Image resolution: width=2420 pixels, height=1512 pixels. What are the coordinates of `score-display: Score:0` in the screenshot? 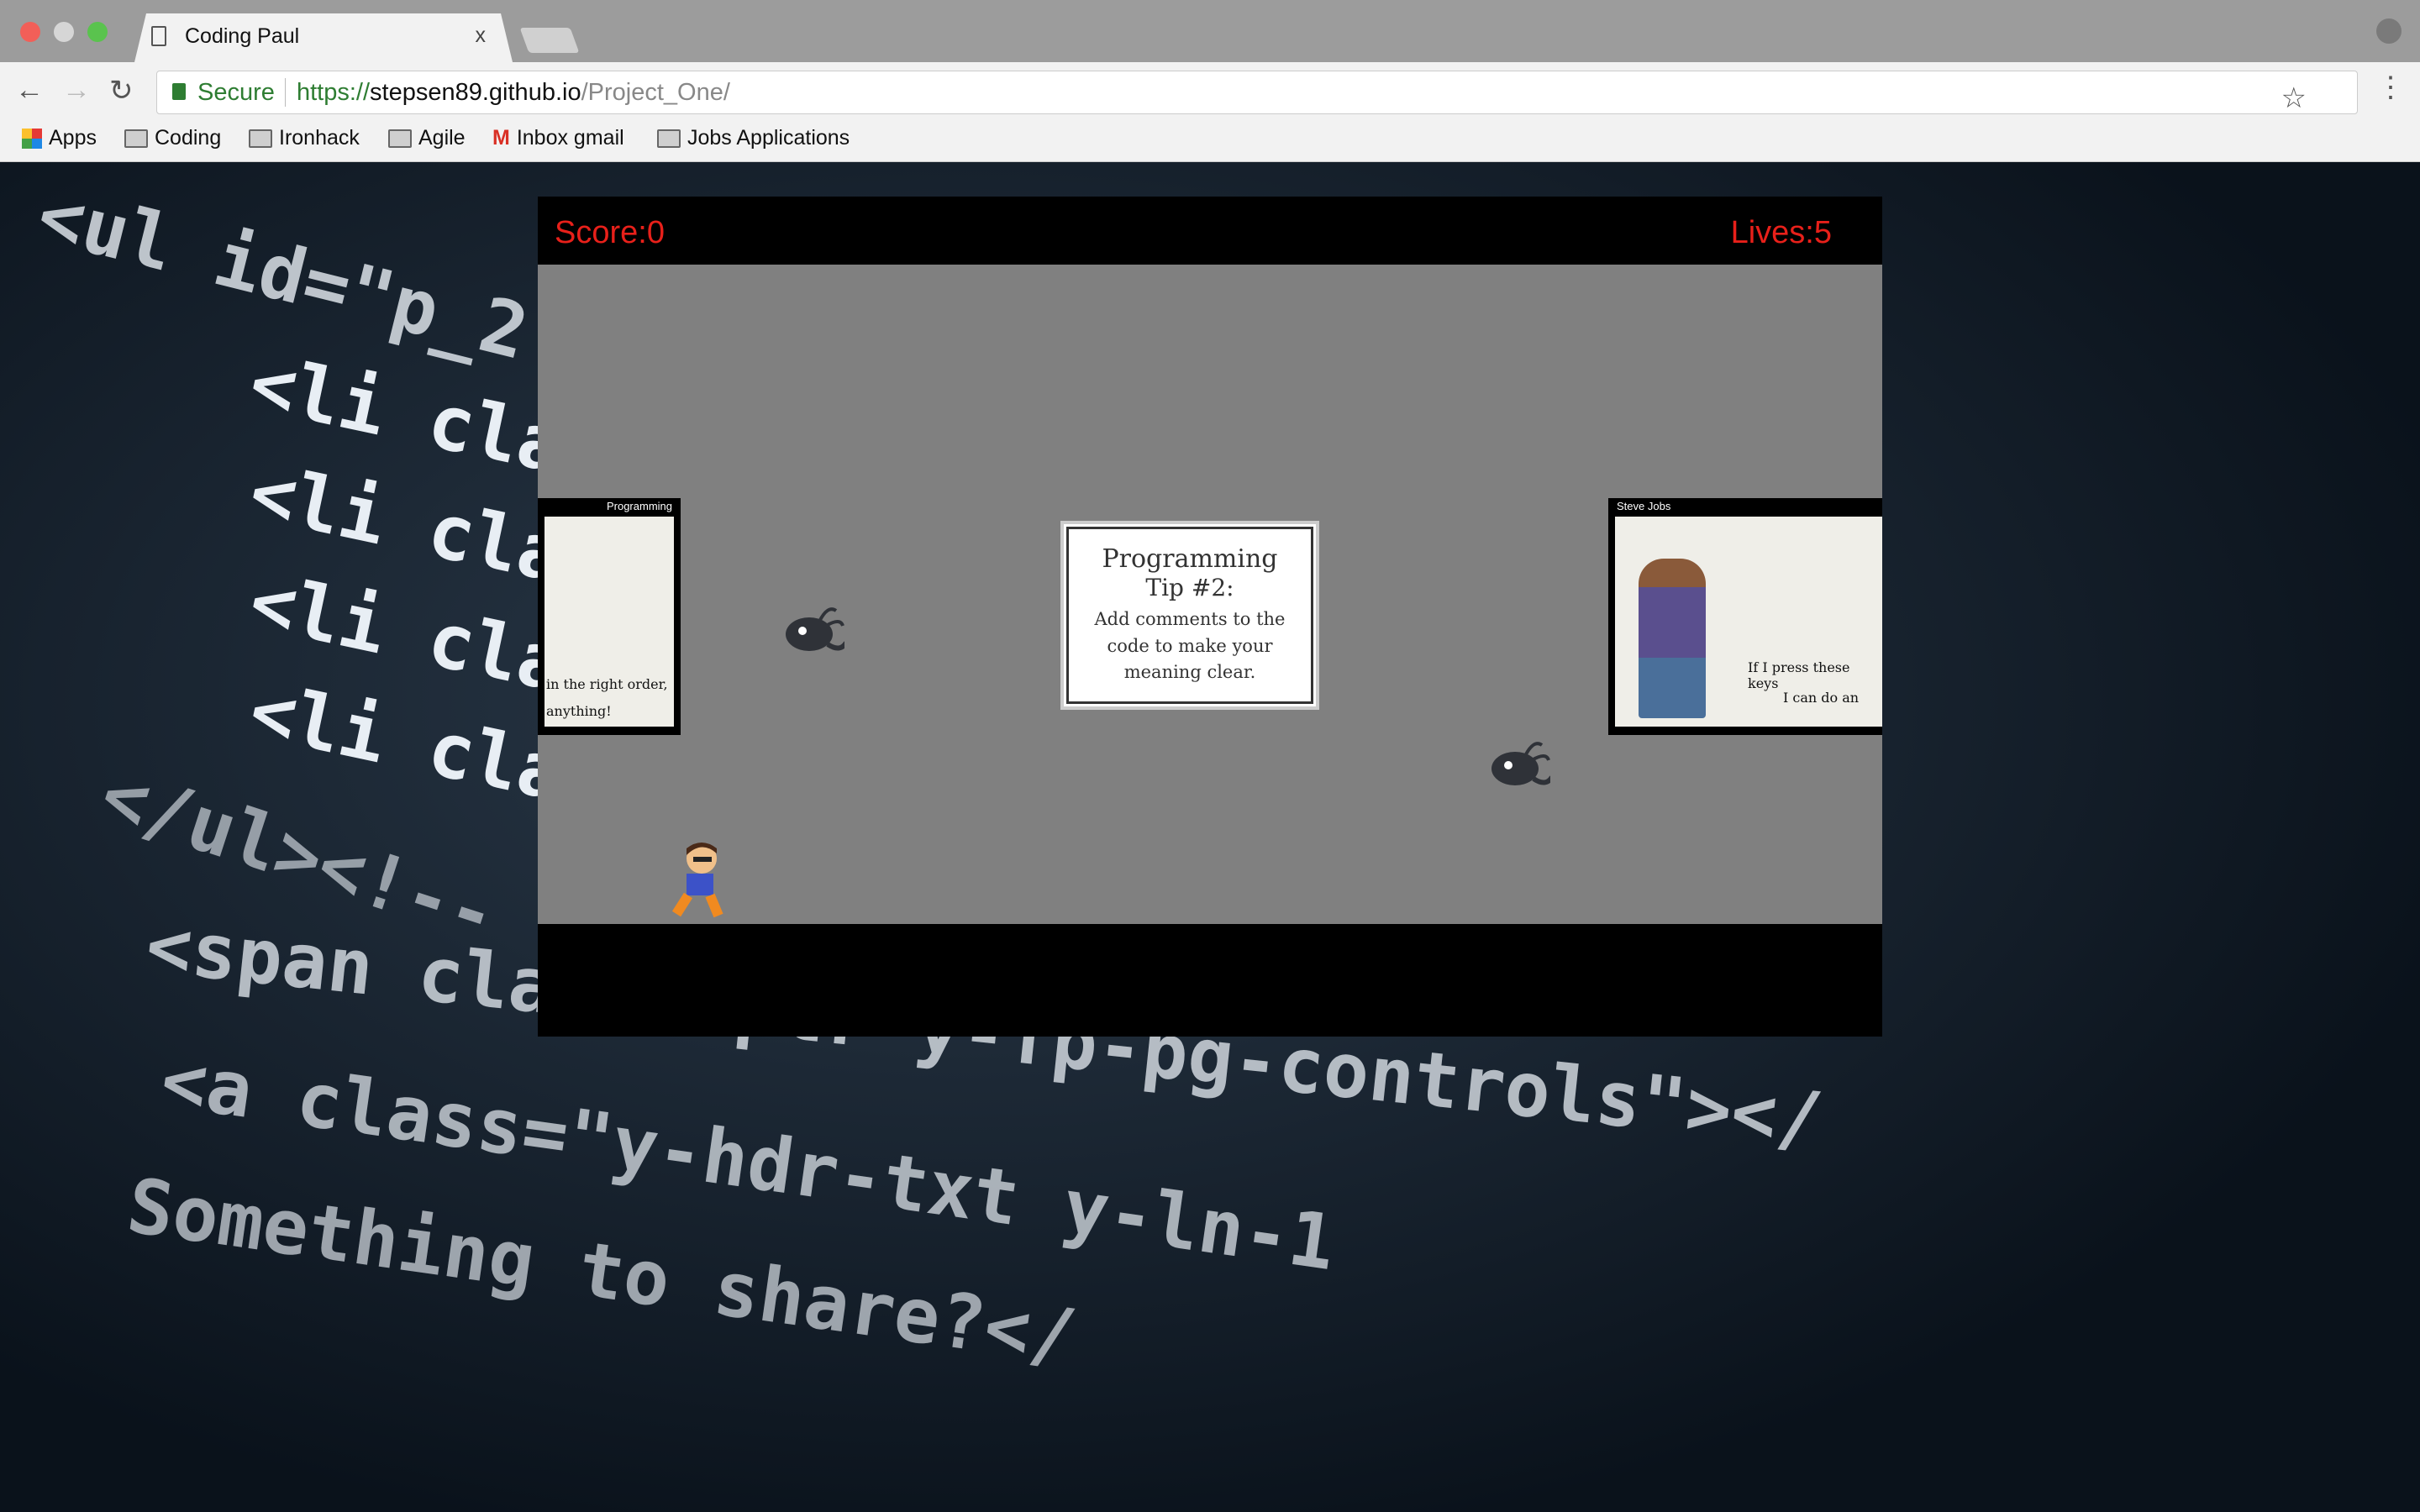 It's located at (610, 232).